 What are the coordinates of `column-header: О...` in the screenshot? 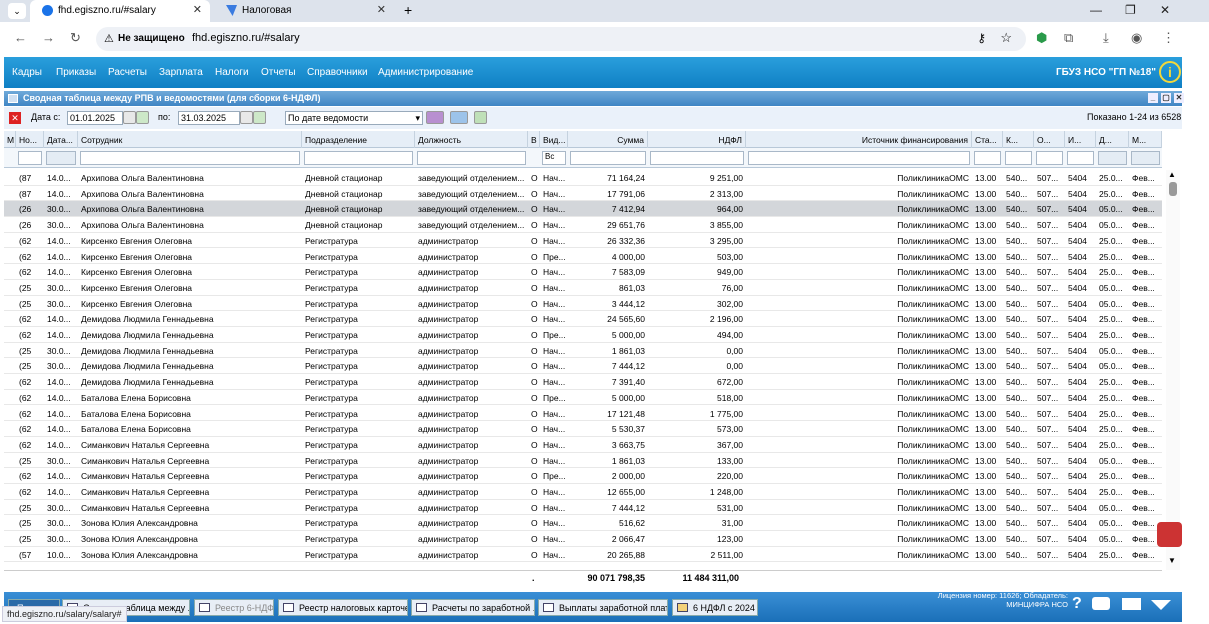 It's located at (1049, 139).